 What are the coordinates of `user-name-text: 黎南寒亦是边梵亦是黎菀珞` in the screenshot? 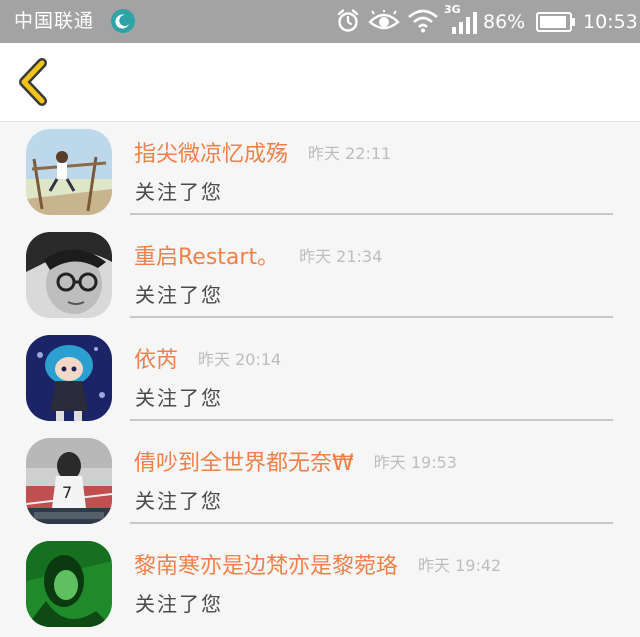 It's located at (266, 566).